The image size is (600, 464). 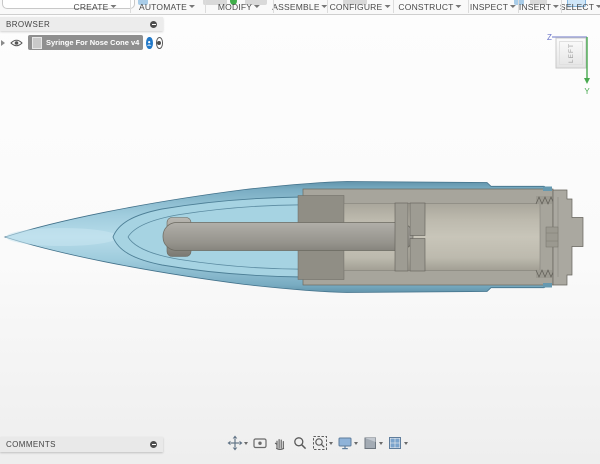 I want to click on menu-configure: CONFIGURE, so click(x=360, y=7).